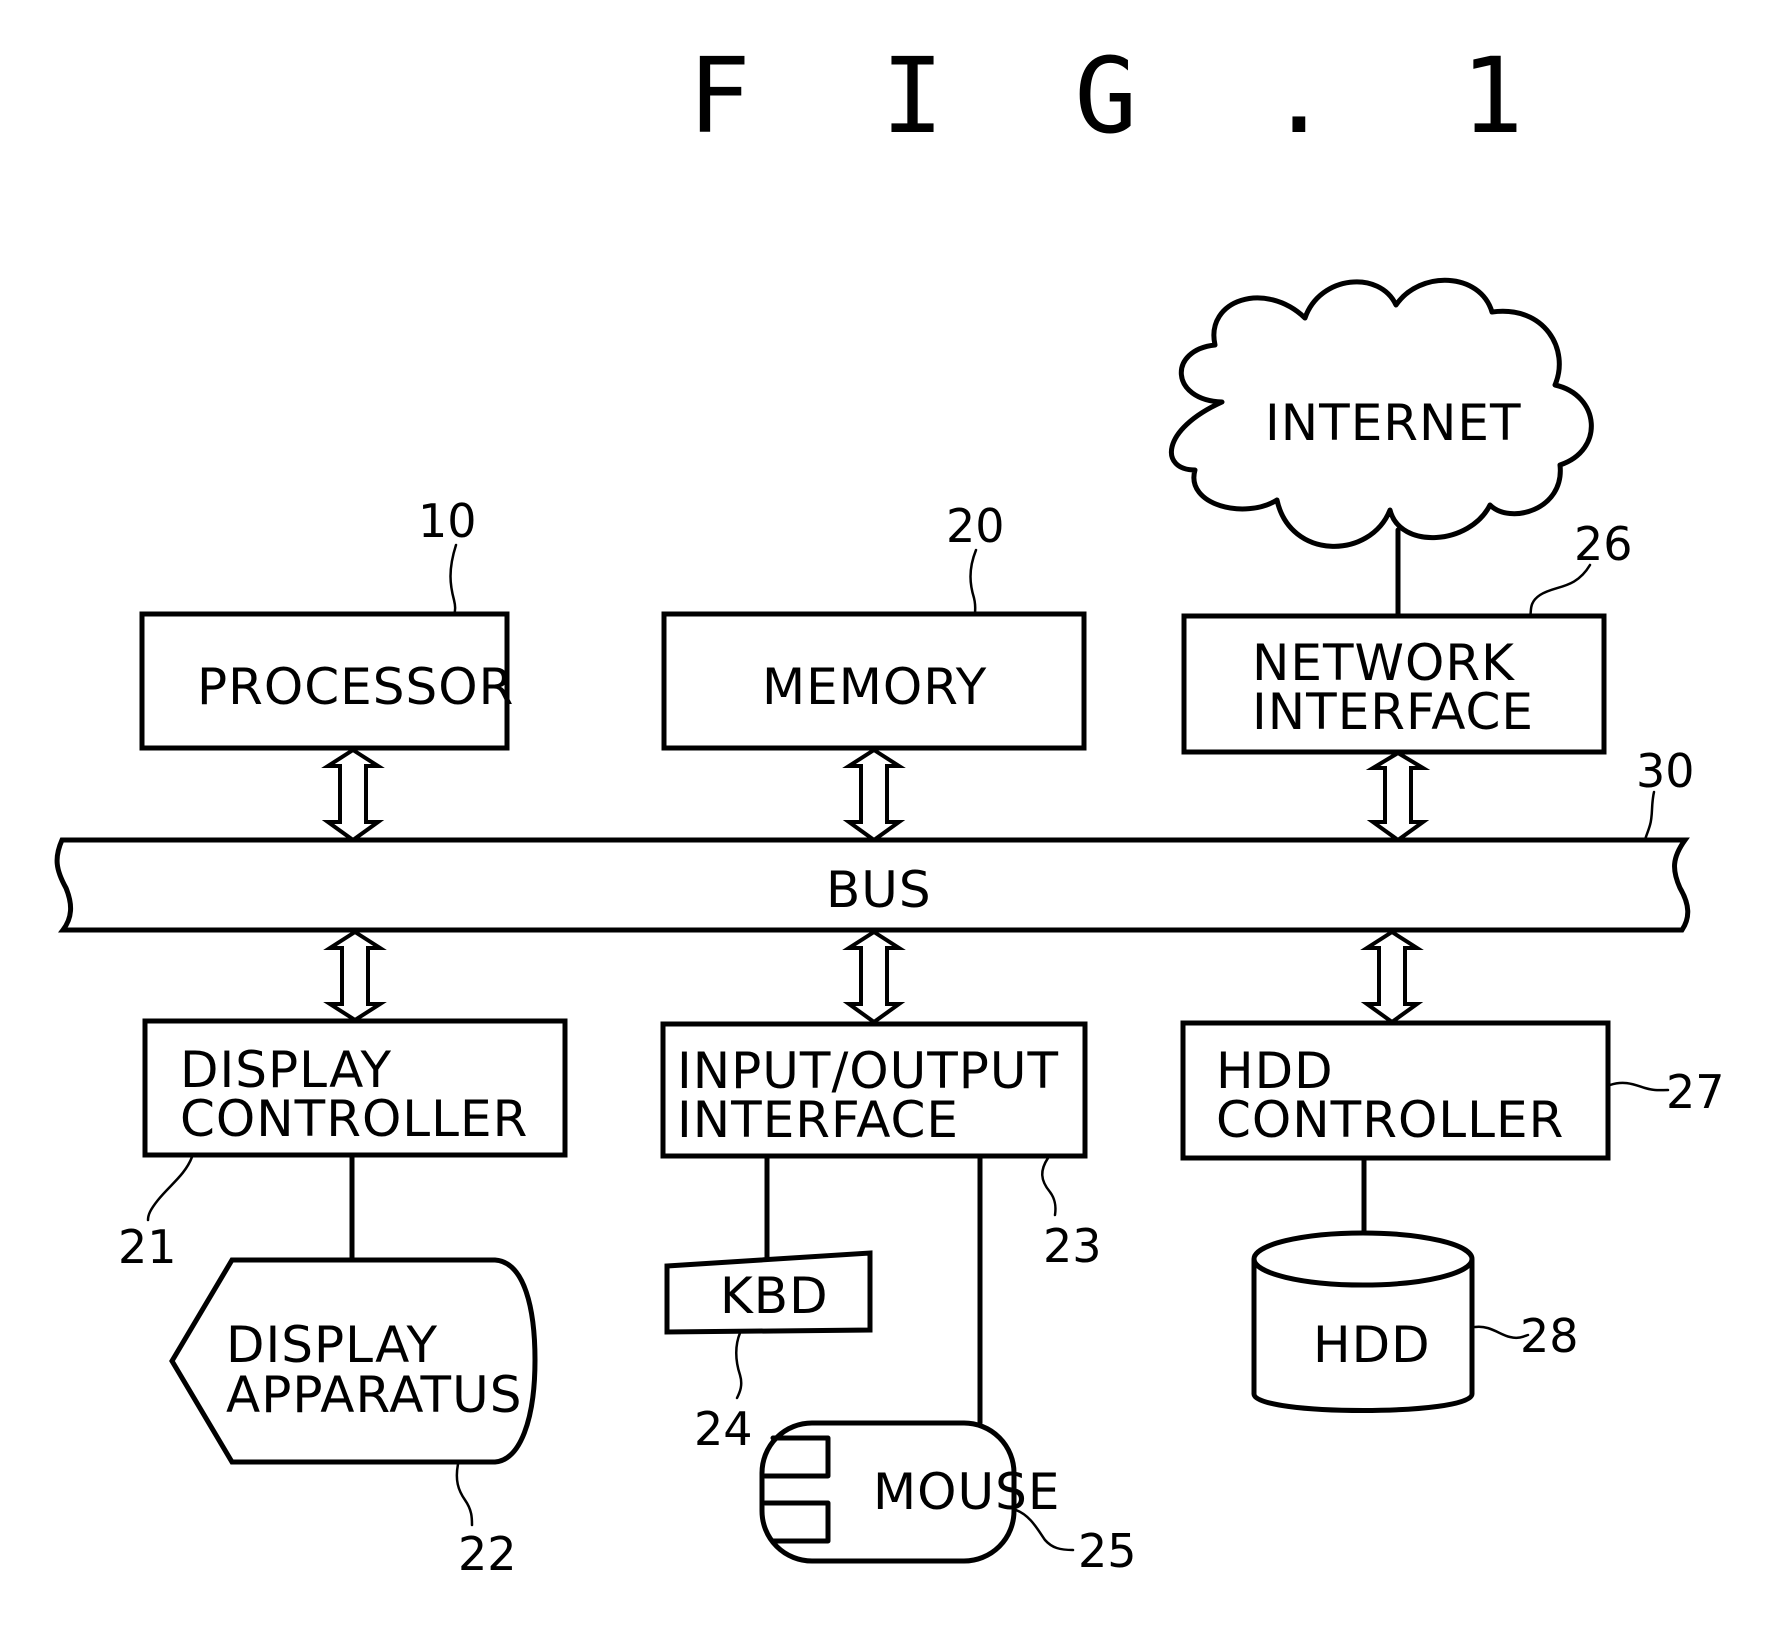 Image resolution: width=1780 pixels, height=1648 pixels. What do you see at coordinates (1639, 1086) in the screenshot?
I see `hdd-controller-leader-line` at bounding box center [1639, 1086].